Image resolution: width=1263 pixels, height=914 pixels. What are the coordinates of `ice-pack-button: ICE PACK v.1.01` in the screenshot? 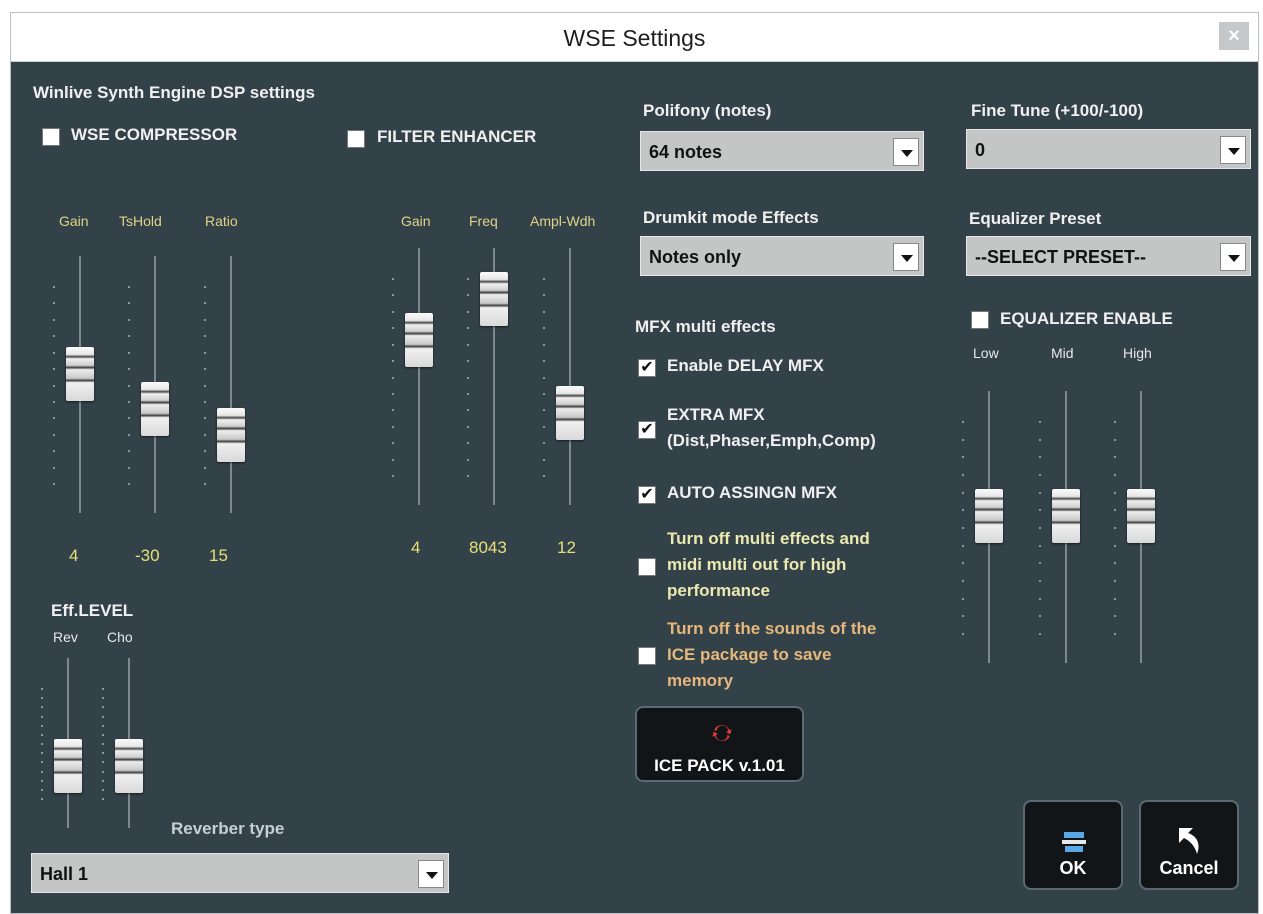 It's located at (719, 744).